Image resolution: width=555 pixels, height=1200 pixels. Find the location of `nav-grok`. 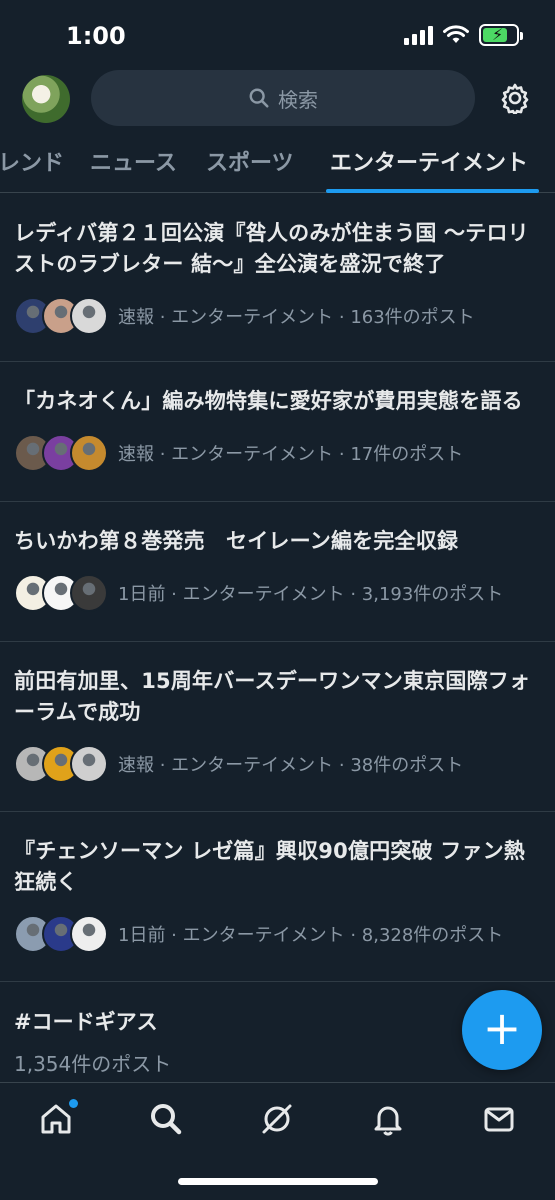

nav-grok is located at coordinates (277, 1119).